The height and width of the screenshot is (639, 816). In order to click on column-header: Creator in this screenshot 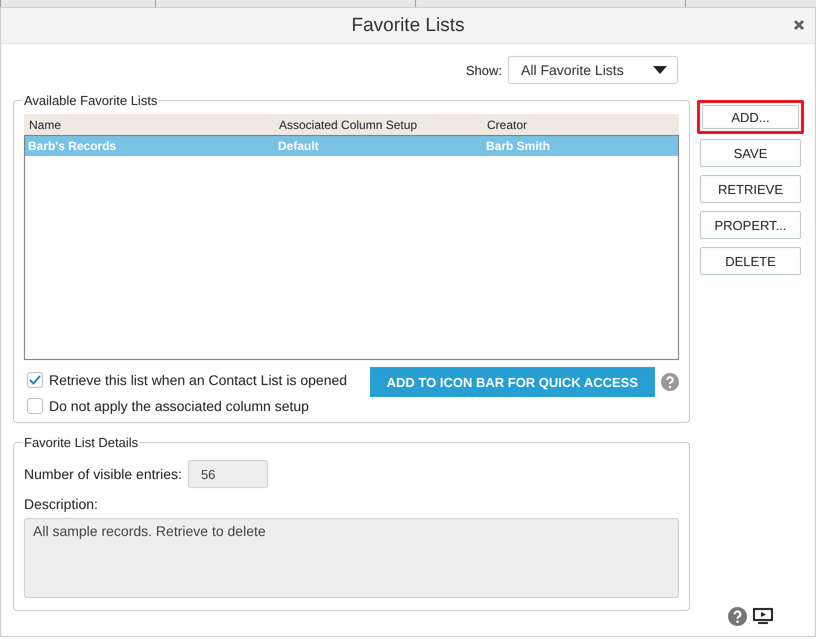, I will do `click(507, 125)`.